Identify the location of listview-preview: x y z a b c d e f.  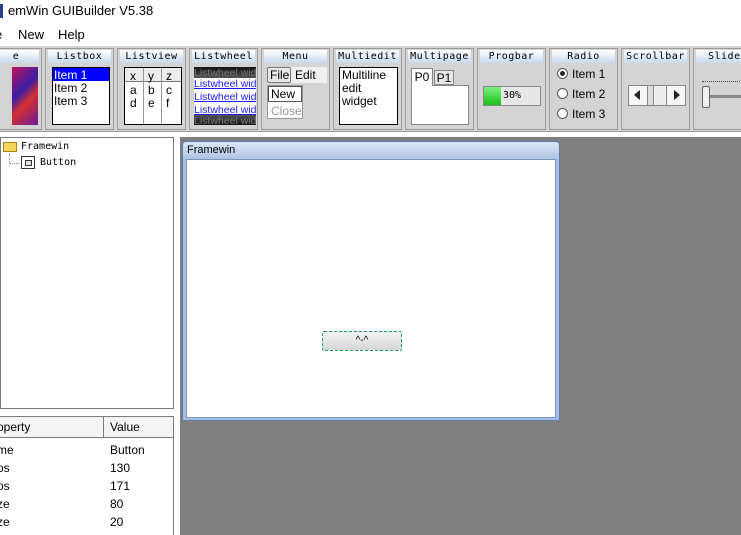
(153, 96).